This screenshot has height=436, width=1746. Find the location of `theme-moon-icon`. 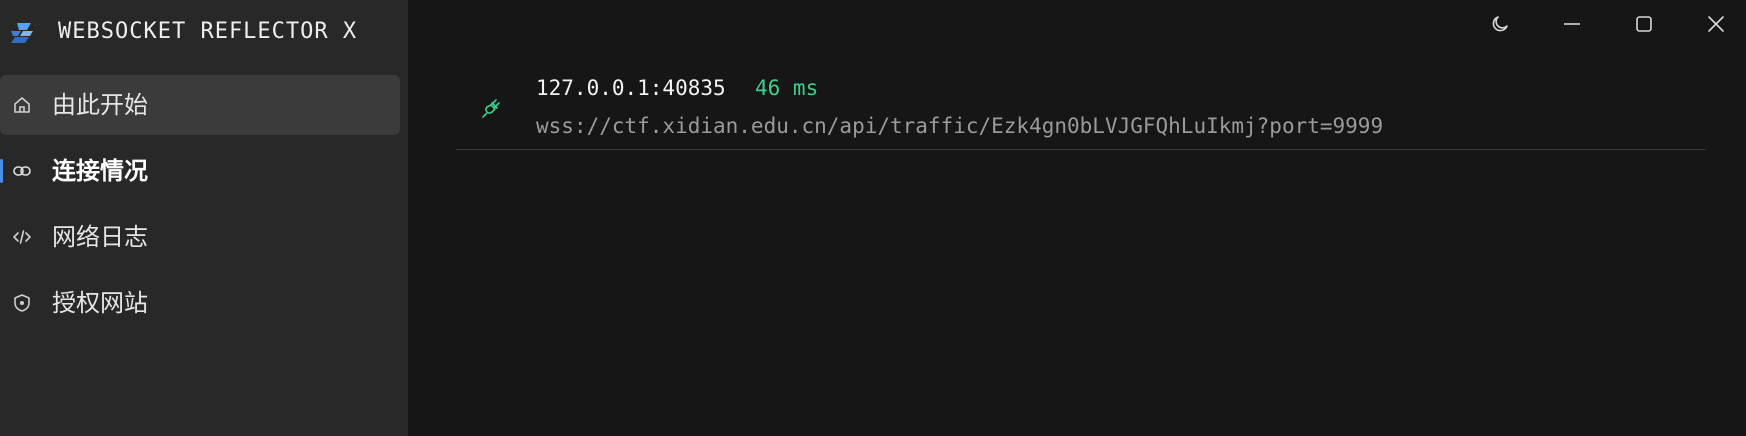

theme-moon-icon is located at coordinates (1500, 24).